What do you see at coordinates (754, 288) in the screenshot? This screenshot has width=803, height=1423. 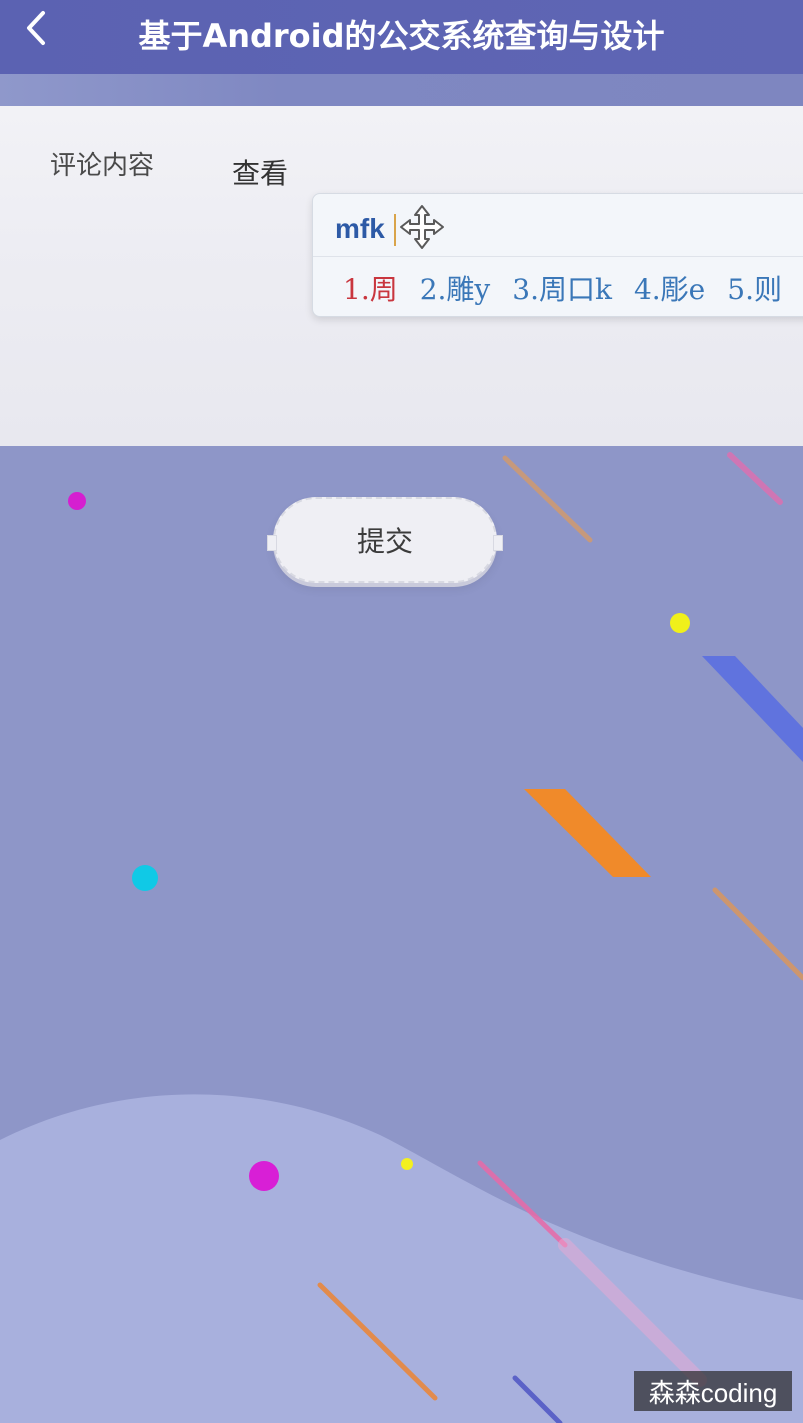 I see `ime-candidate: 5.则` at bounding box center [754, 288].